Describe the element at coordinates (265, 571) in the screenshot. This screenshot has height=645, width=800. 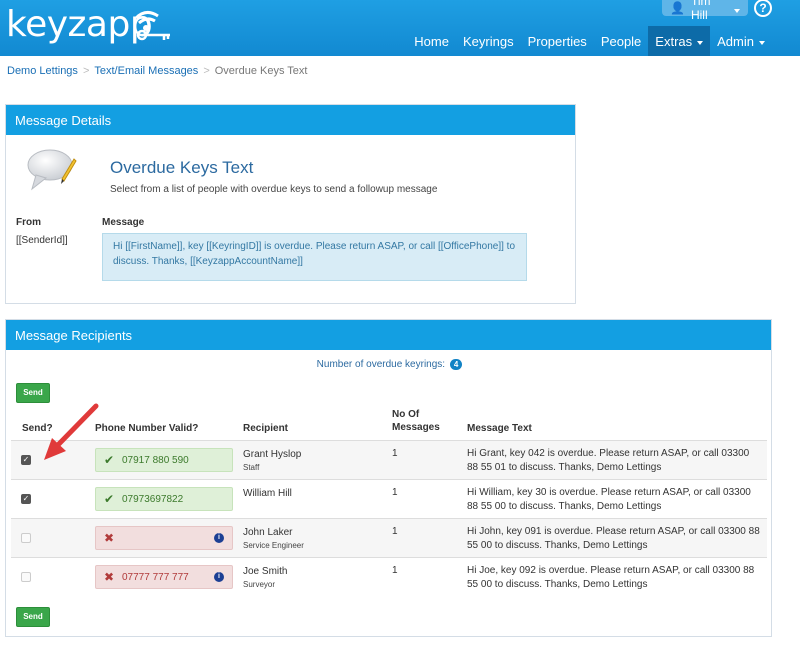
I see `recipient-name: Joe Smith` at that location.